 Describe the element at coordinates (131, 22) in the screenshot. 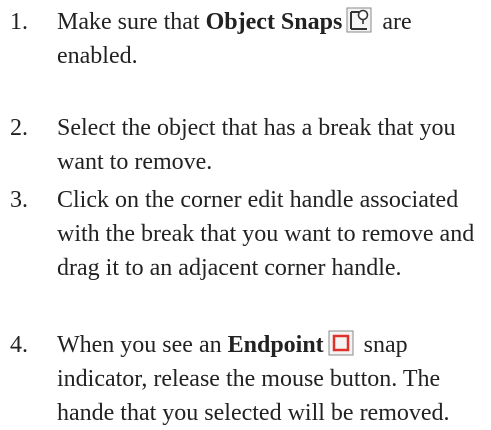

I see `step-text-run: Make sure that` at that location.